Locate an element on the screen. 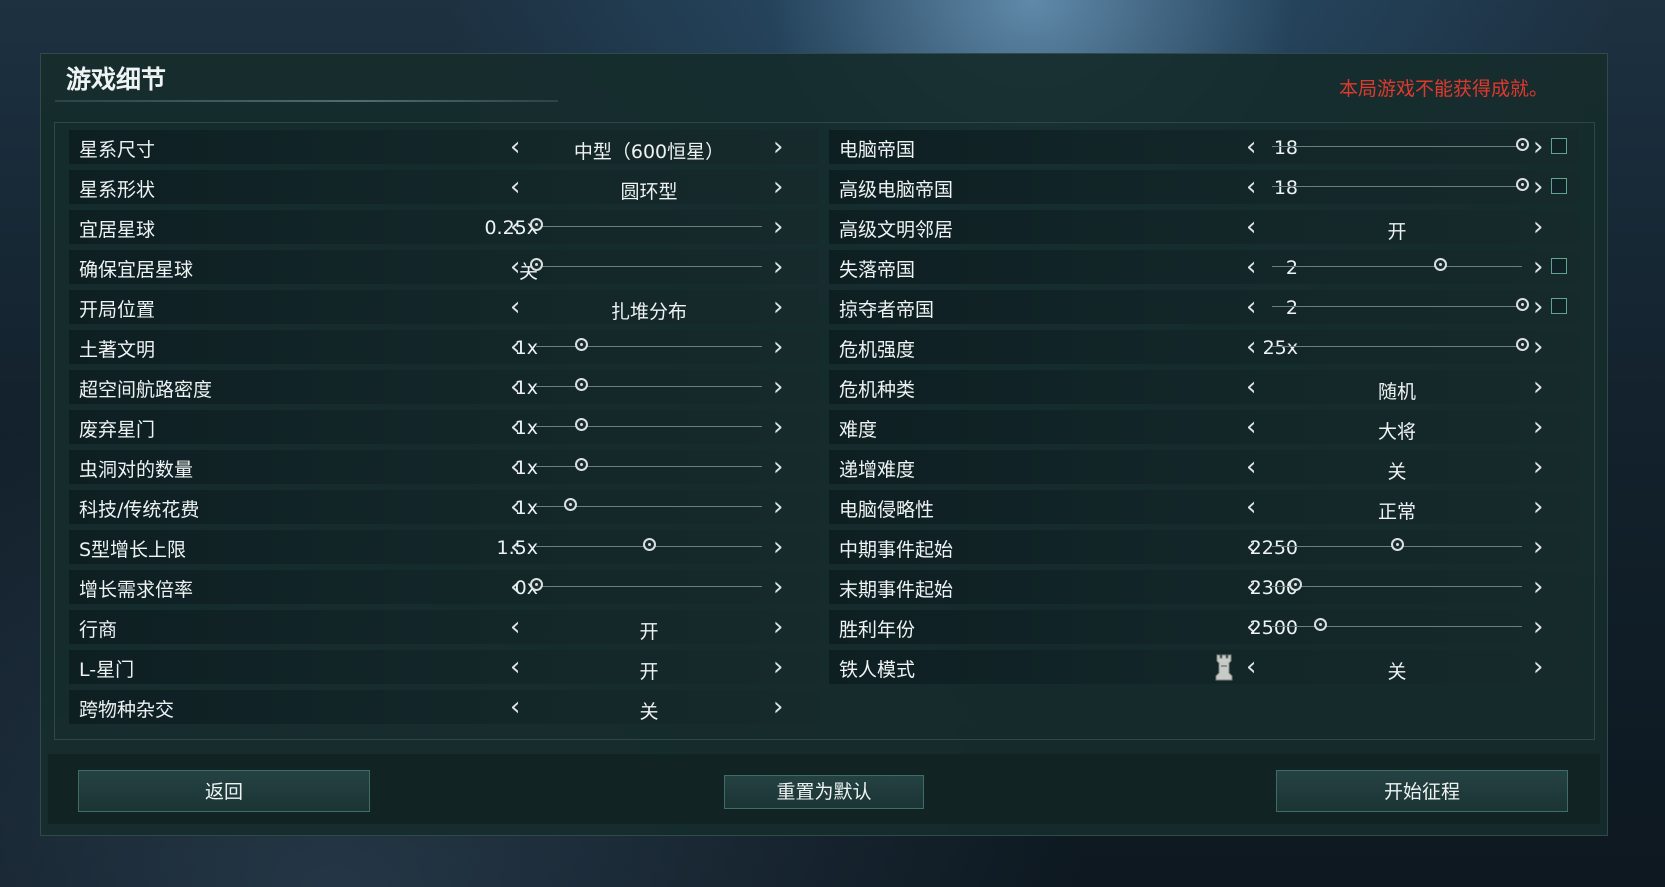 Image resolution: width=1665 pixels, height=887 pixels. setting-label: 开局位置 is located at coordinates (117, 310).